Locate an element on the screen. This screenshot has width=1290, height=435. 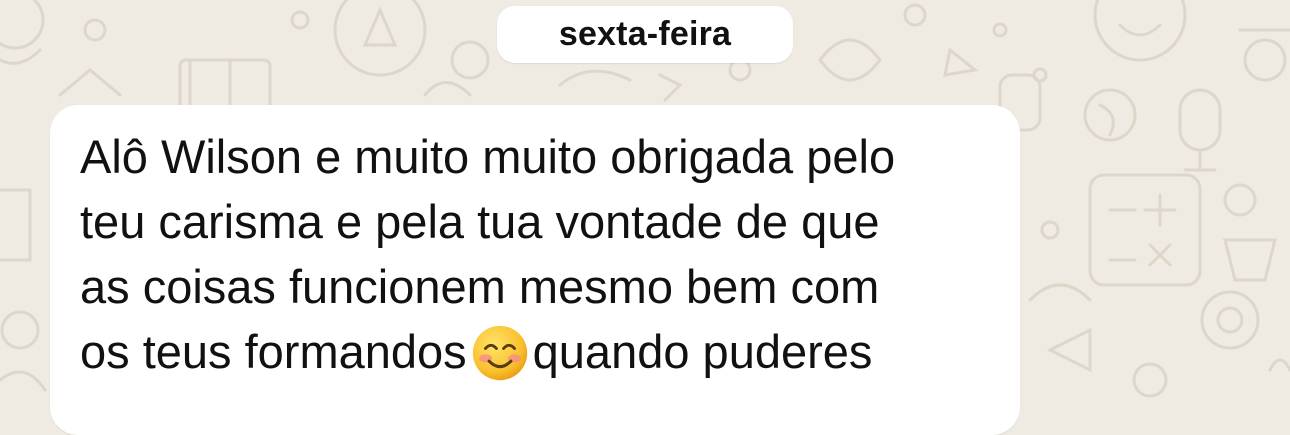
message-line: os teus formandos quando puderes is located at coordinates (542, 351).